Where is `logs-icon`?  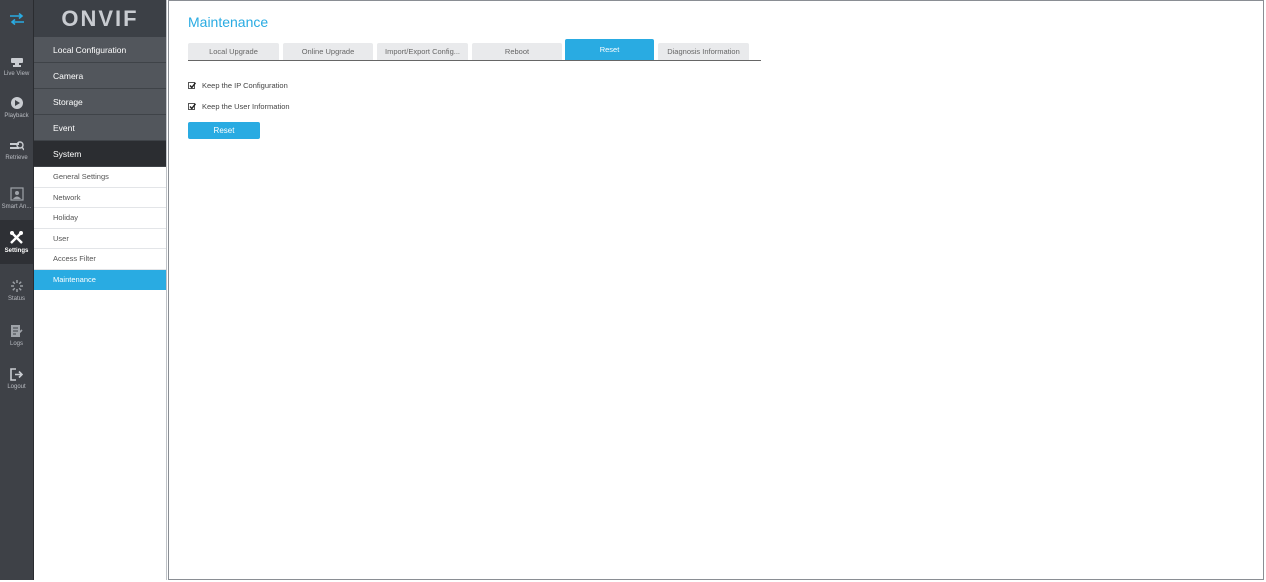 logs-icon is located at coordinates (17, 330).